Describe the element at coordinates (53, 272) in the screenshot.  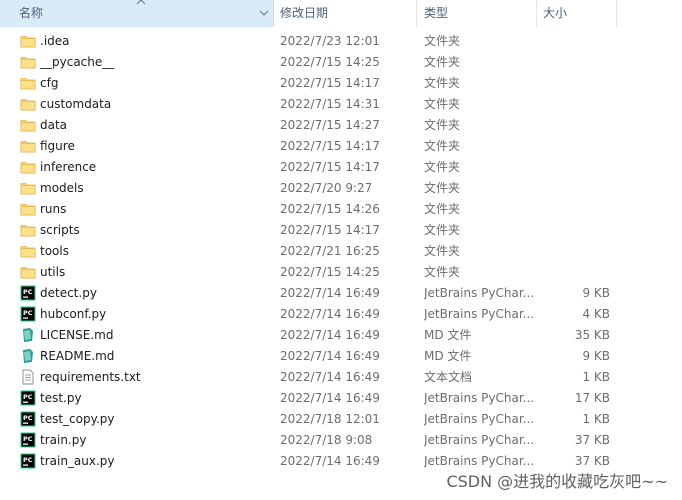
I see `file-name: utils` at that location.